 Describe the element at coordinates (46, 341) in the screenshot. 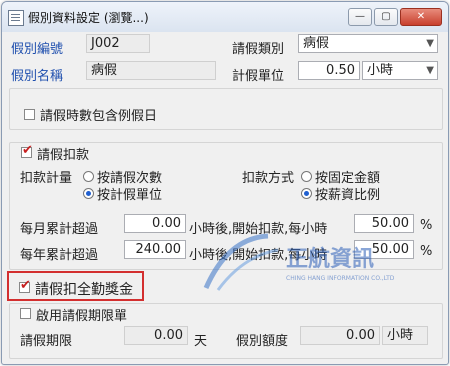

I see `period-label: 請假期限` at that location.